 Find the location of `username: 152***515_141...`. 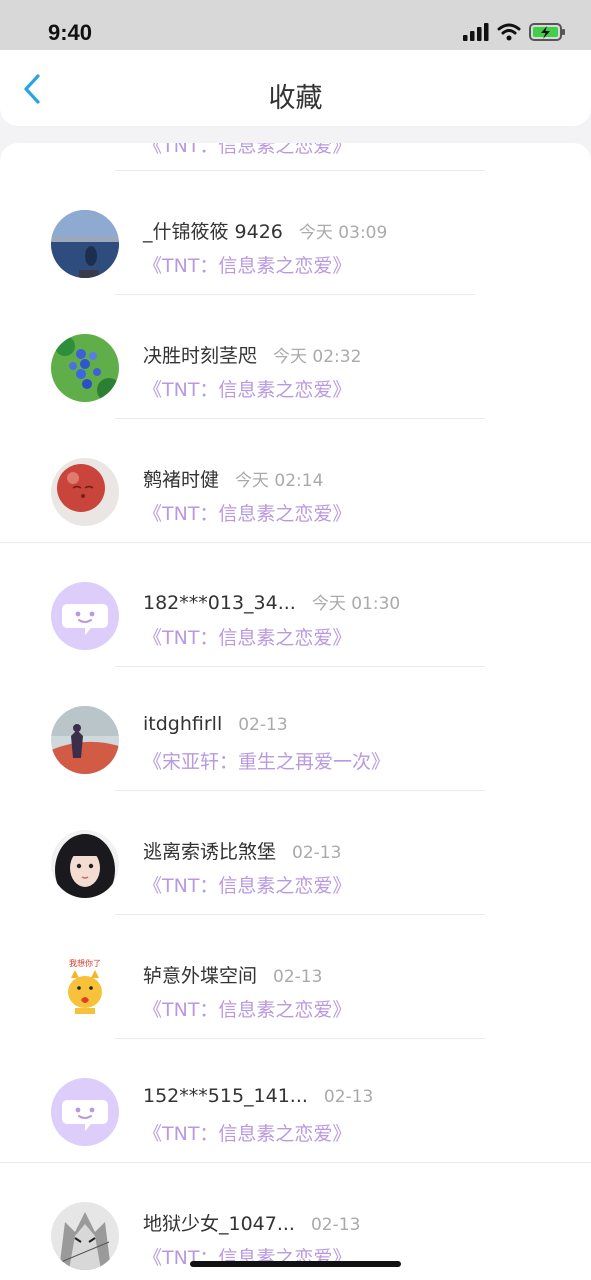

username: 152***515_141... is located at coordinates (225, 1096).